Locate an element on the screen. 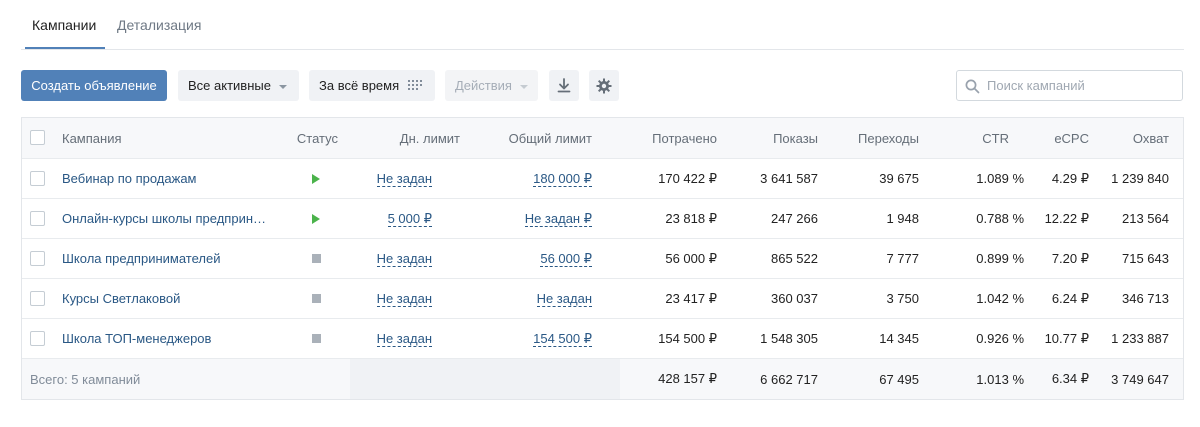 Image resolution: width=1200 pixels, height=427 pixels. spent-value: 23 818 ₽ is located at coordinates (691, 218).